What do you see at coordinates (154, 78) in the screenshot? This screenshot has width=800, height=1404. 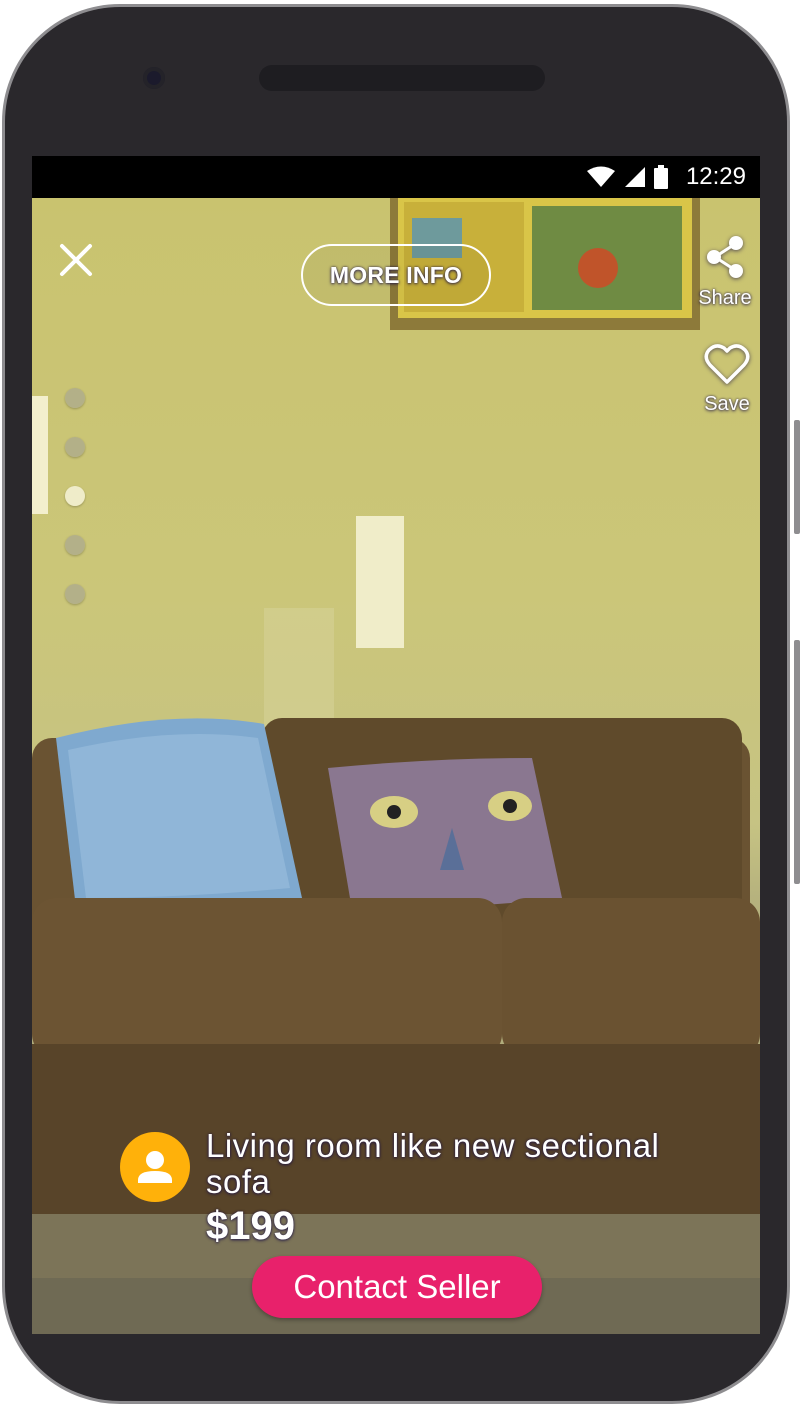 I see `front-camera` at bounding box center [154, 78].